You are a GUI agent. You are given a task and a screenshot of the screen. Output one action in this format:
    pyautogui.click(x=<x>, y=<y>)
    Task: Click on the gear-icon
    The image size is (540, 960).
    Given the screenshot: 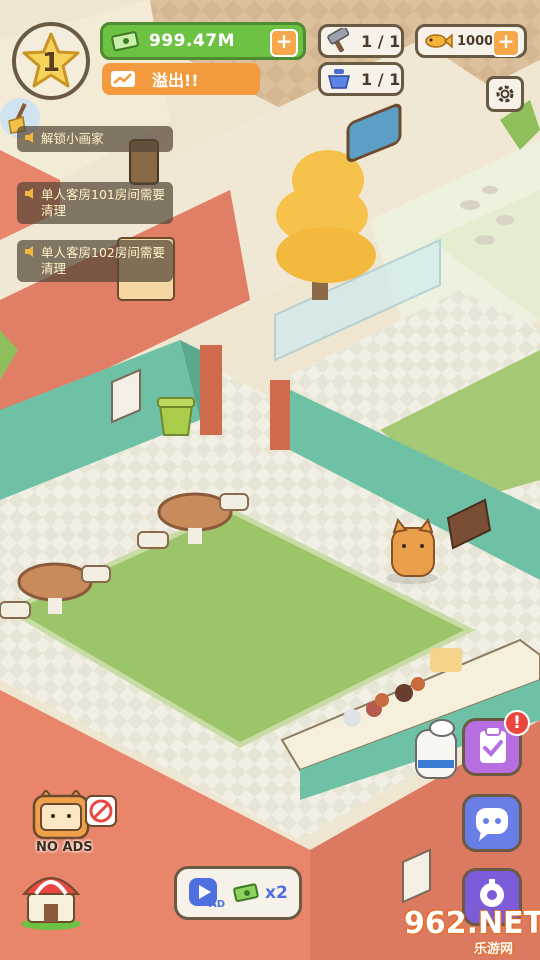 What is the action you would take?
    pyautogui.click(x=505, y=94)
    